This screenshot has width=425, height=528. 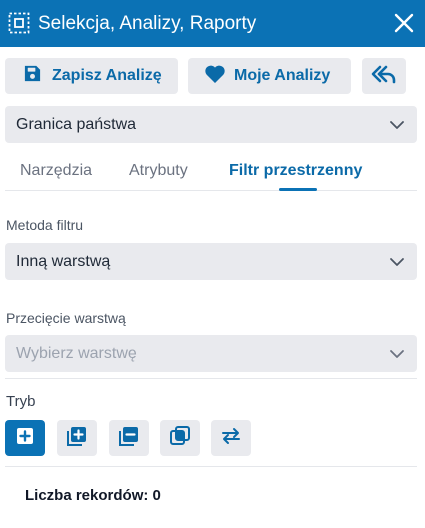 What do you see at coordinates (295, 171) in the screenshot?
I see `tab-spatial-filter: Filtr przestrzenny` at bounding box center [295, 171].